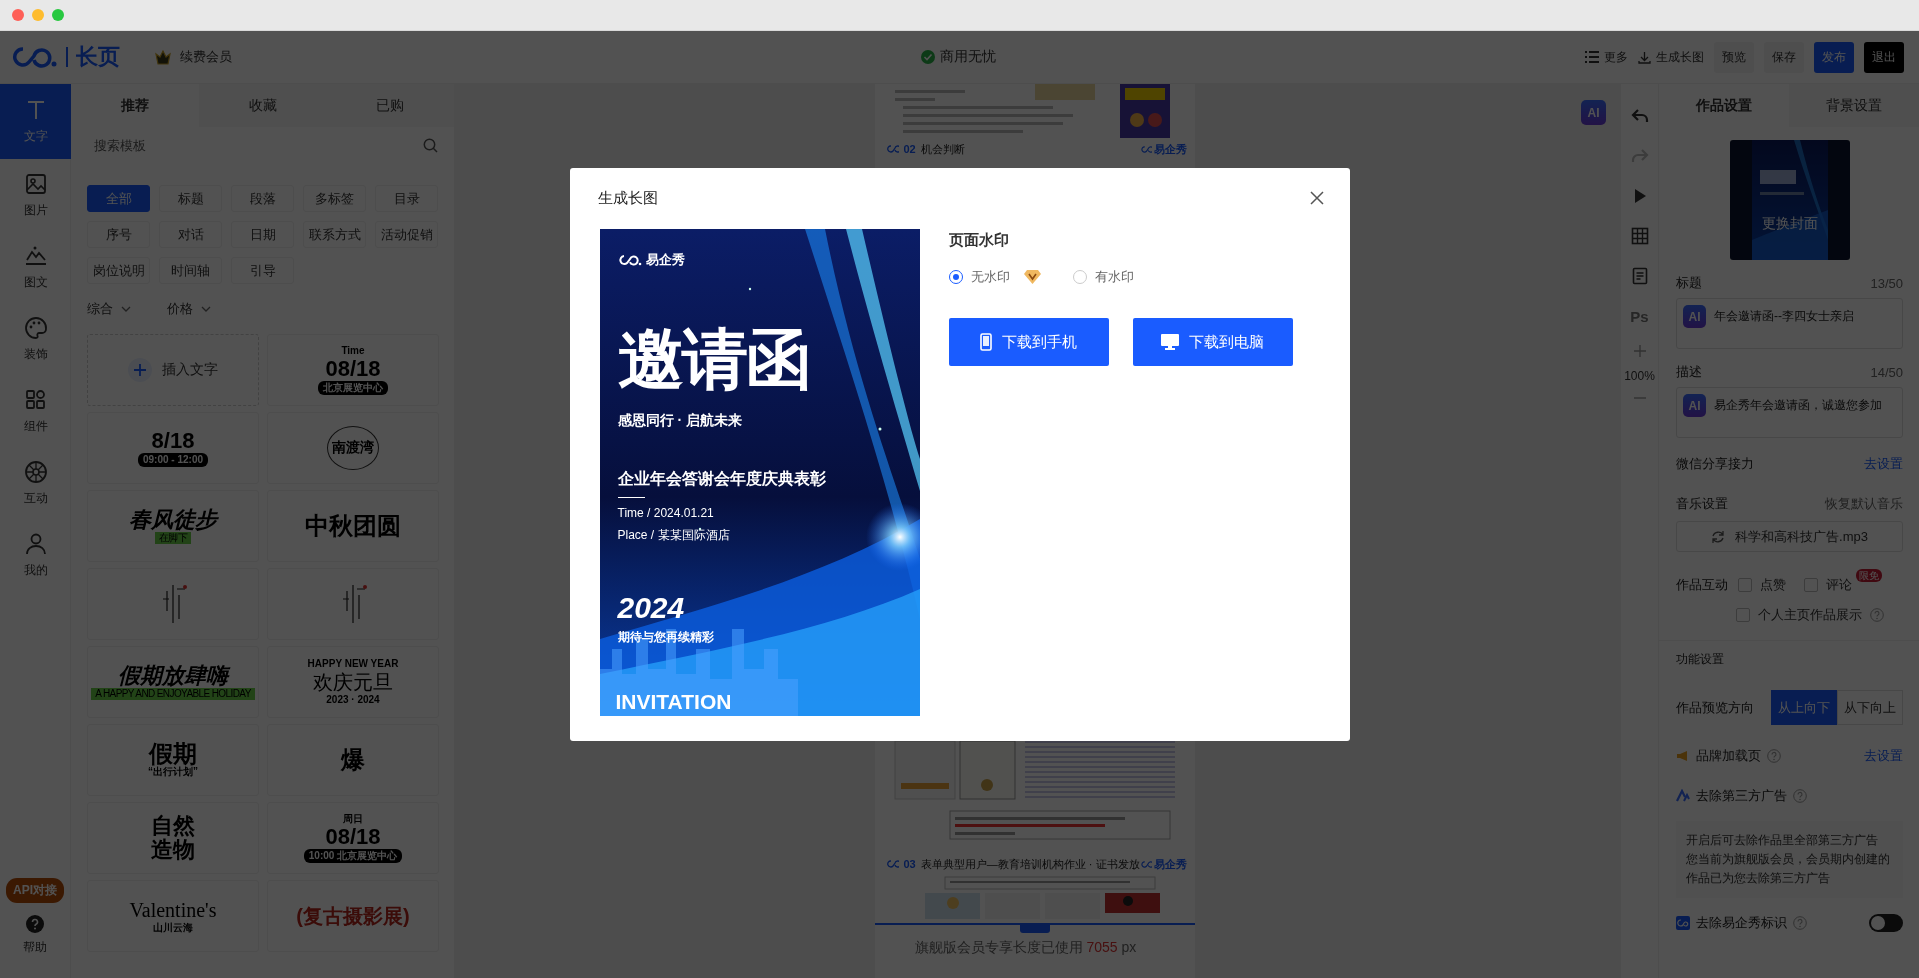 This screenshot has width=1919, height=978. What do you see at coordinates (1639, 376) in the screenshot?
I see `zoom-level: 100%` at bounding box center [1639, 376].